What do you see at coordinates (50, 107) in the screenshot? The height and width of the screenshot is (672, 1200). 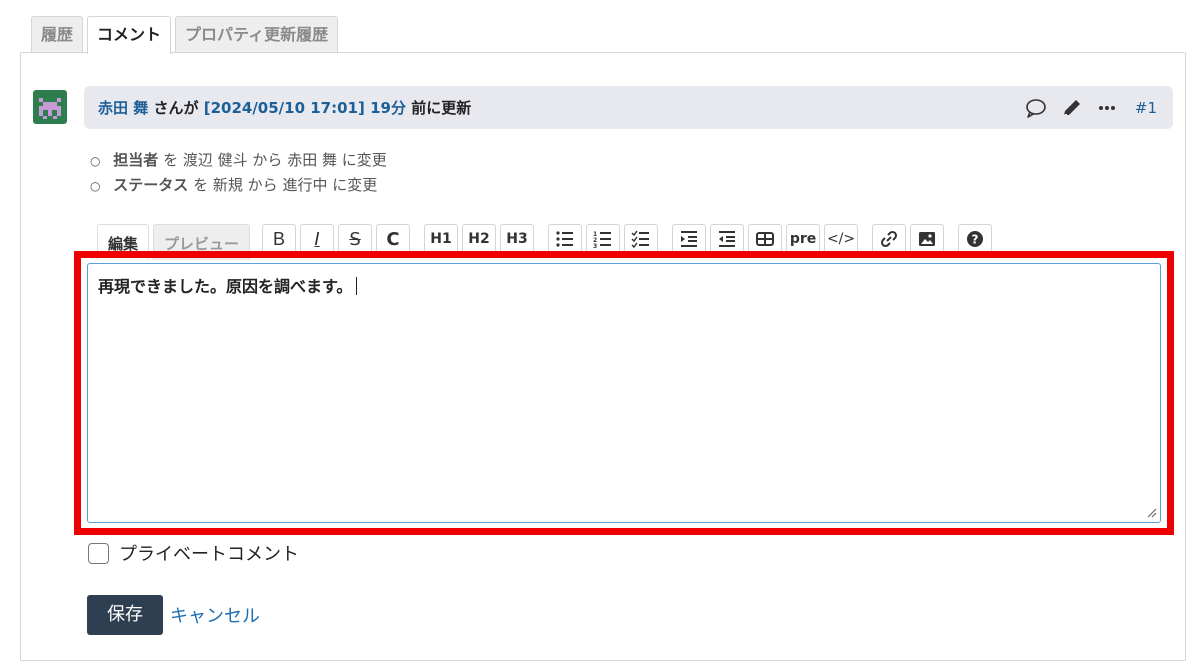 I see `avatar` at bounding box center [50, 107].